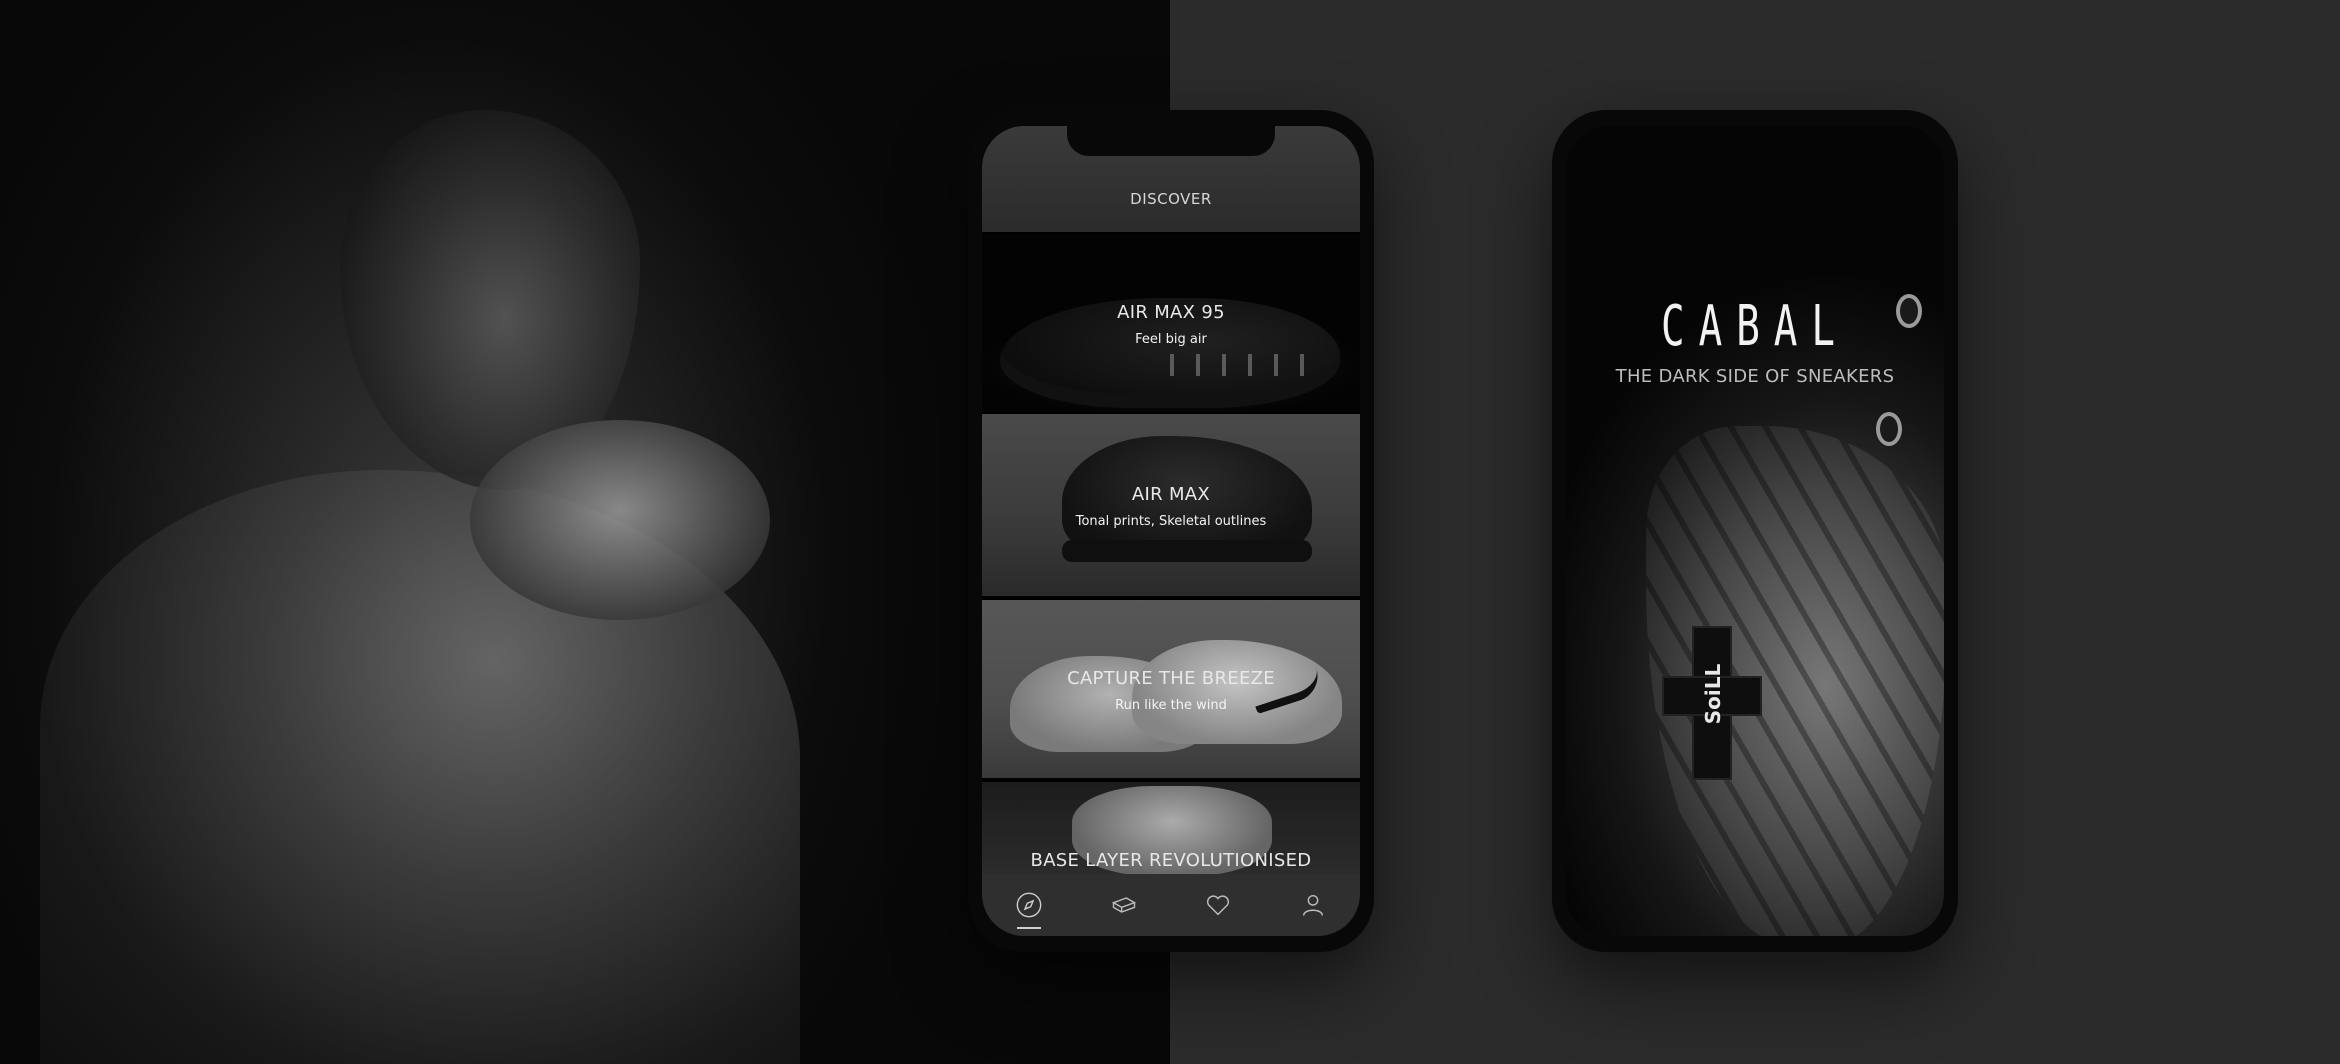 This screenshot has width=2340, height=1064. I want to click on card-subtitle: Run like the wind, so click(1171, 705).